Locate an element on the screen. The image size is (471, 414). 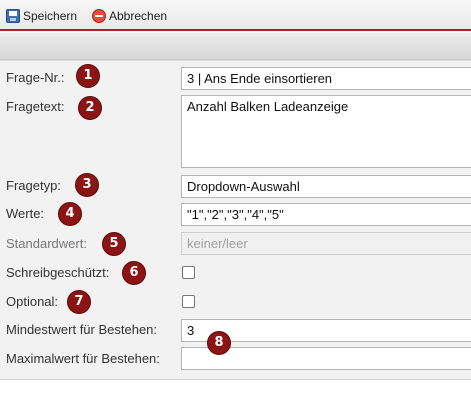
question-type-dropdown: Dropdown-Auswahl is located at coordinates (326, 186).